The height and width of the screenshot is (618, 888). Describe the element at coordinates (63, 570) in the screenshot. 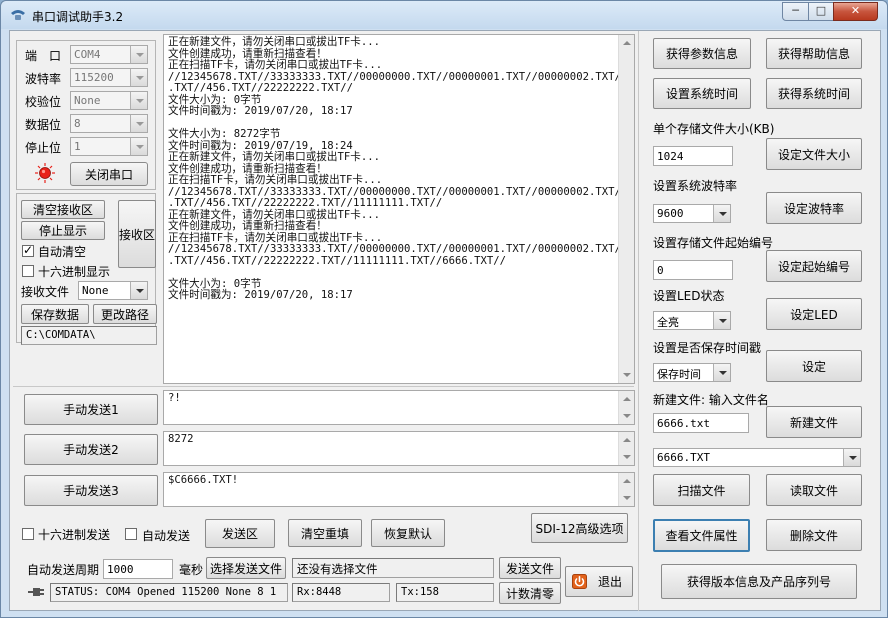

I see `send-period-label: 自动发送周期` at that location.